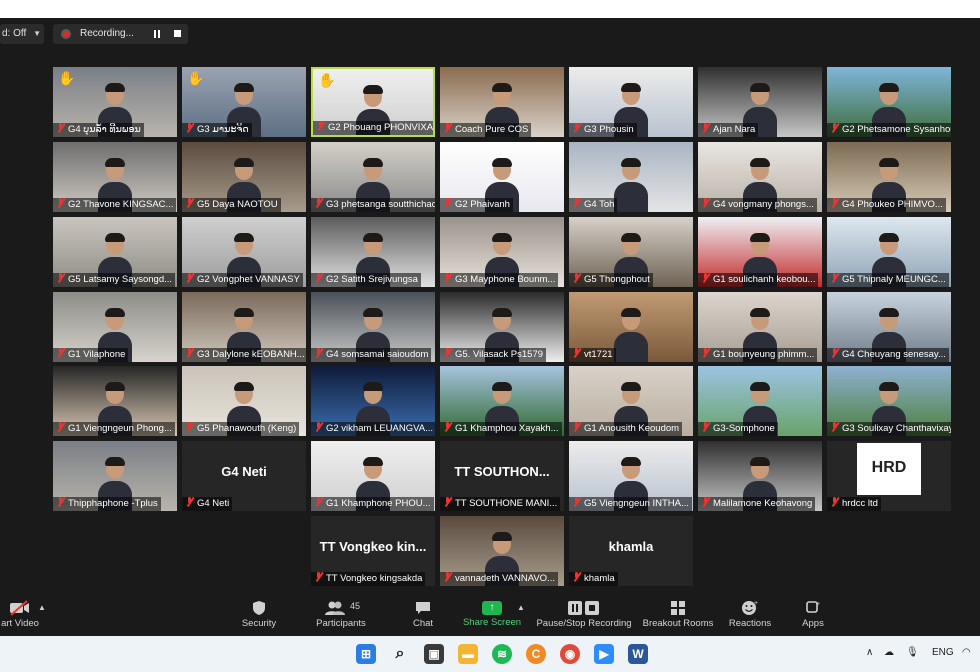  I want to click on participant-tile: HRD hrdcc ltd, so click(889, 476).